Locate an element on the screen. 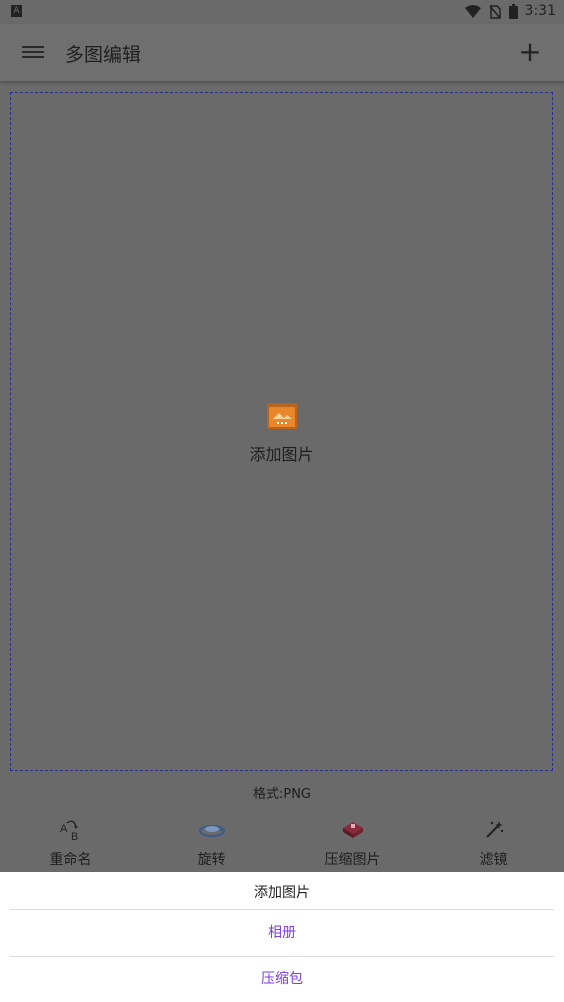 The width and height of the screenshot is (564, 1002). filter-tool: 滤镜 is located at coordinates (493, 844).